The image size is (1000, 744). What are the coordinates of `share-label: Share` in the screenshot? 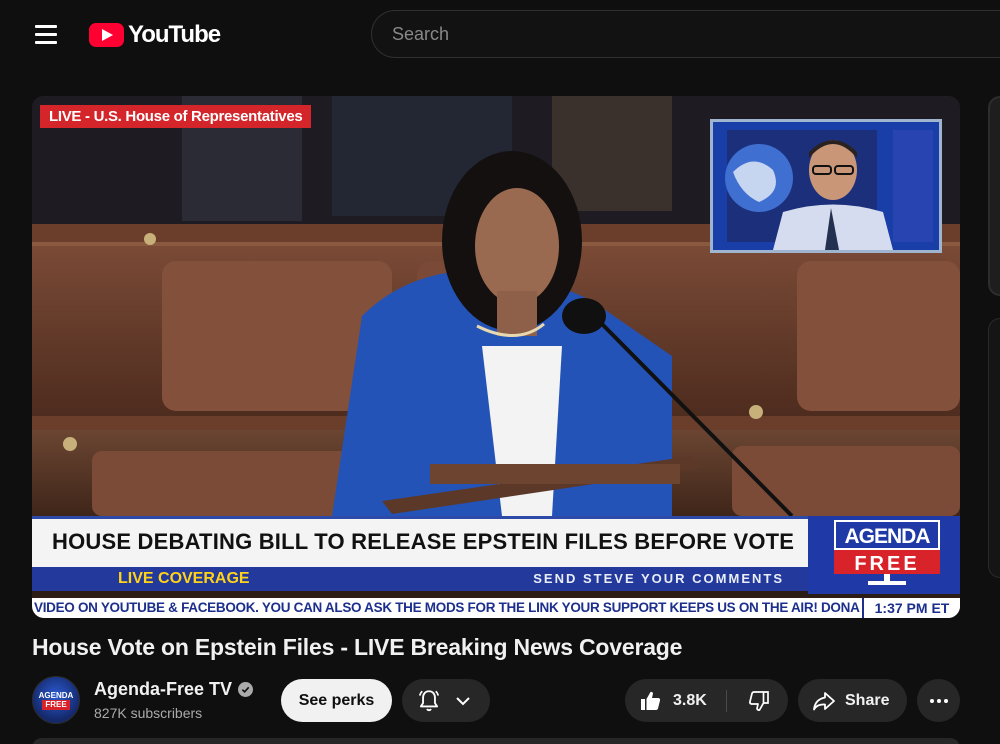 It's located at (867, 700).